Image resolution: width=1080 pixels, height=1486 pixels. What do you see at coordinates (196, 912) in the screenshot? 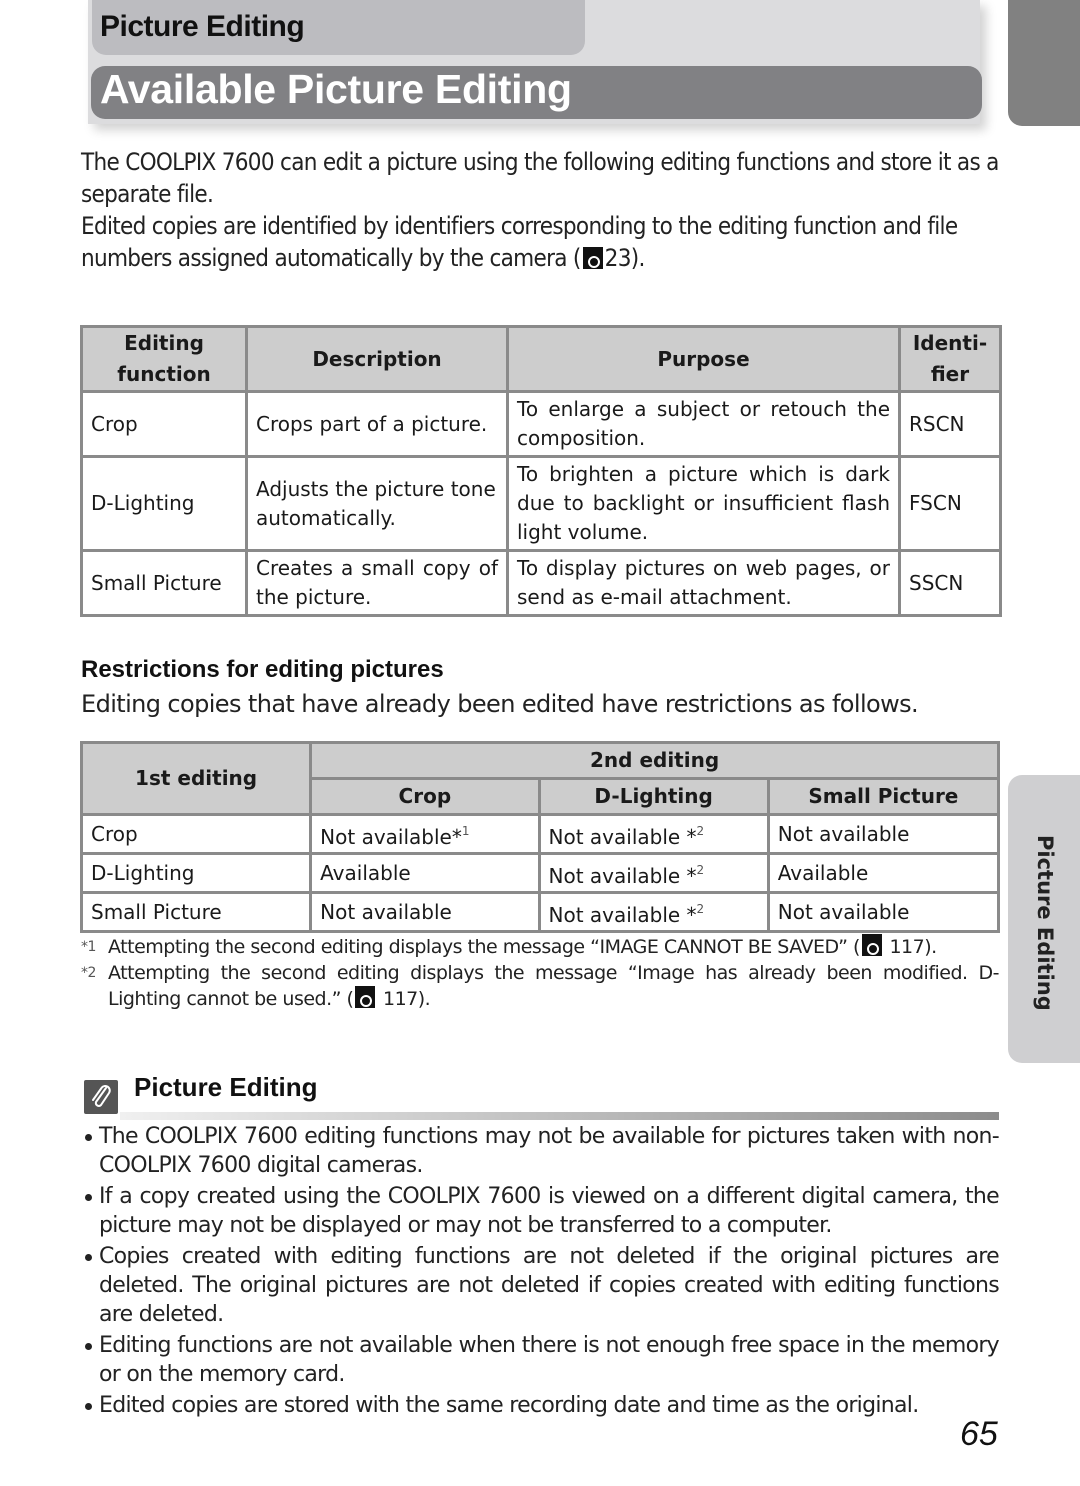
I see `cell-first-editing: Small Picture` at bounding box center [196, 912].